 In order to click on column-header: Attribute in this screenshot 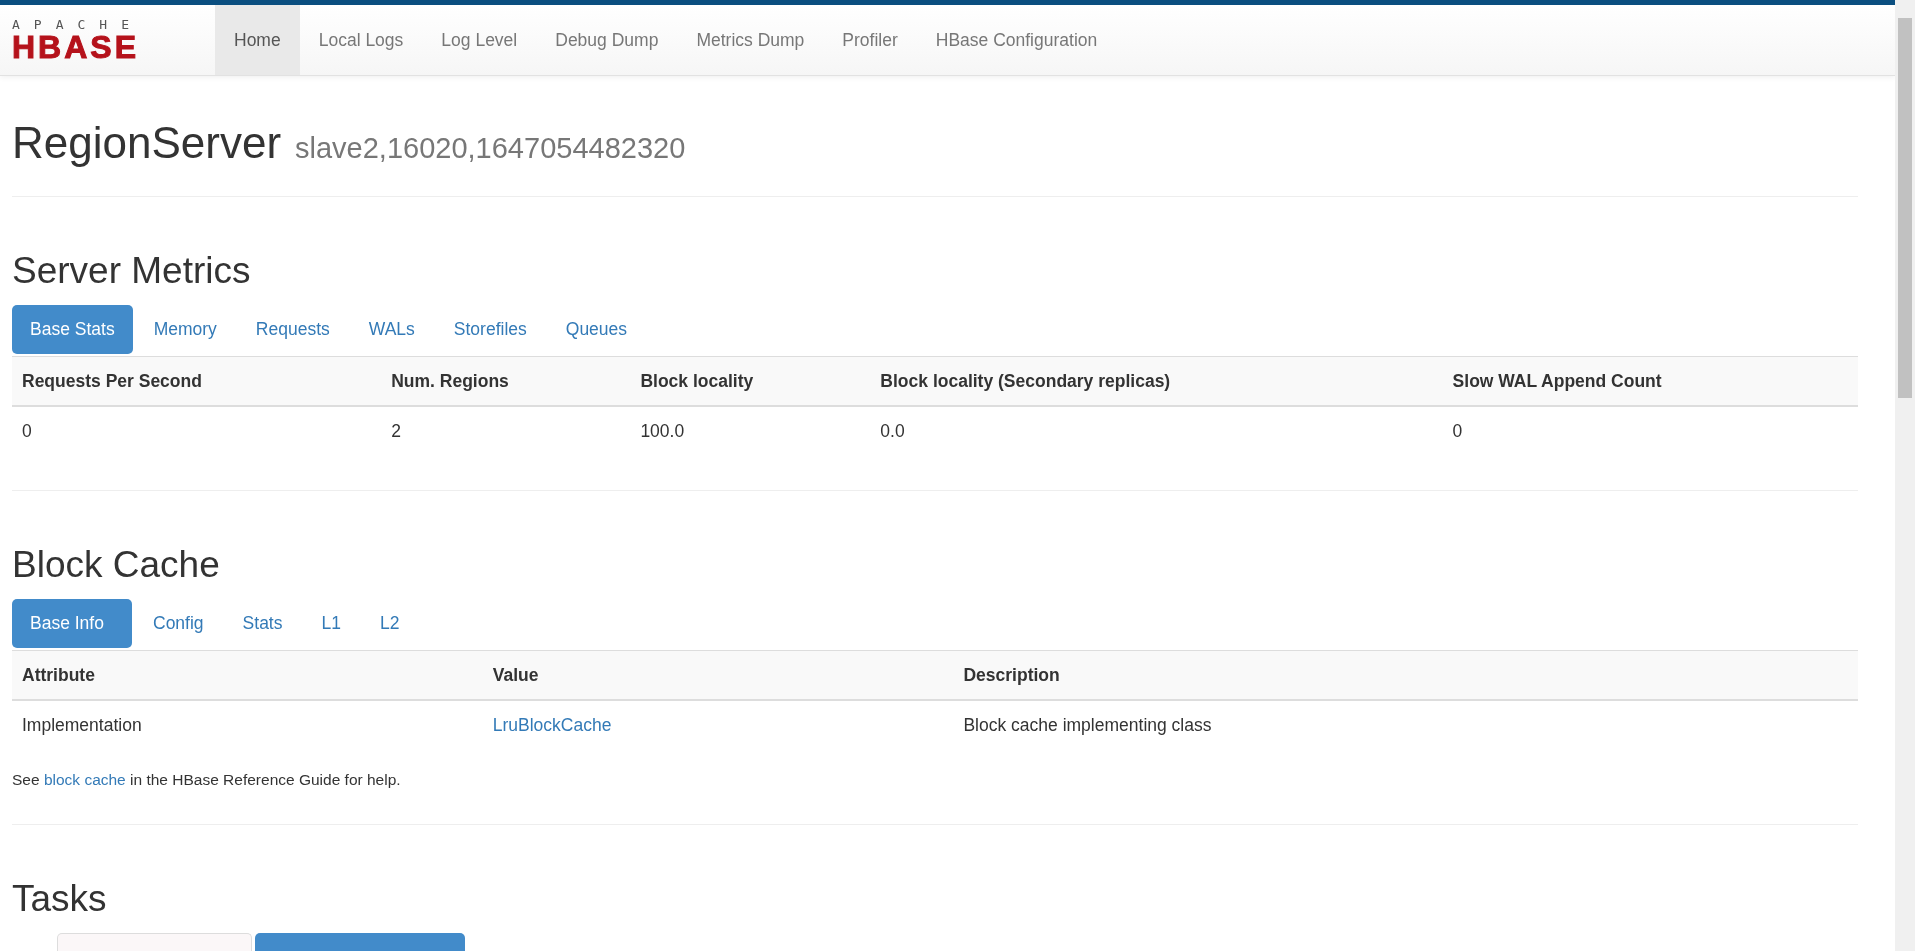, I will do `click(247, 675)`.